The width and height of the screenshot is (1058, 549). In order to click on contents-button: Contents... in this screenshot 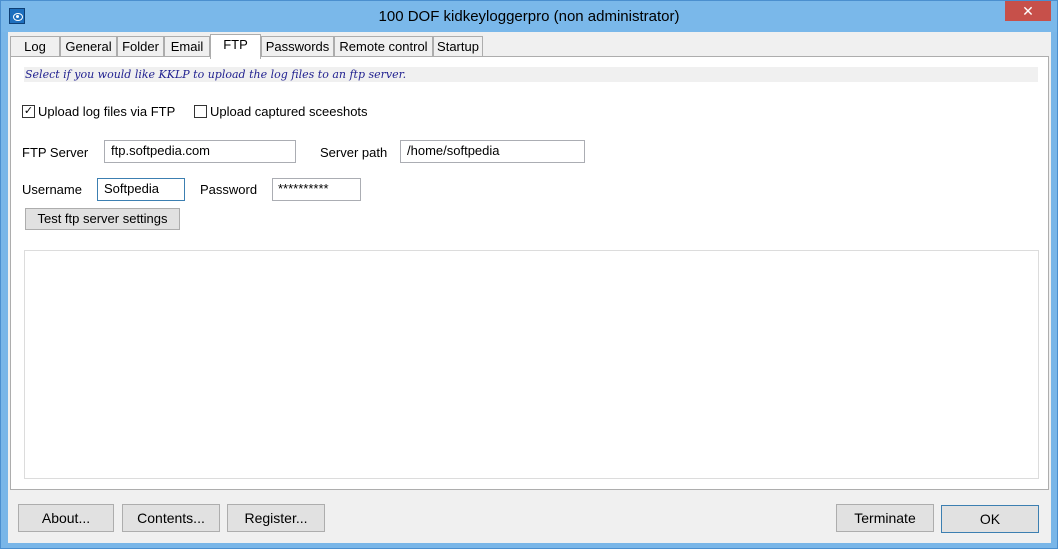, I will do `click(171, 518)`.